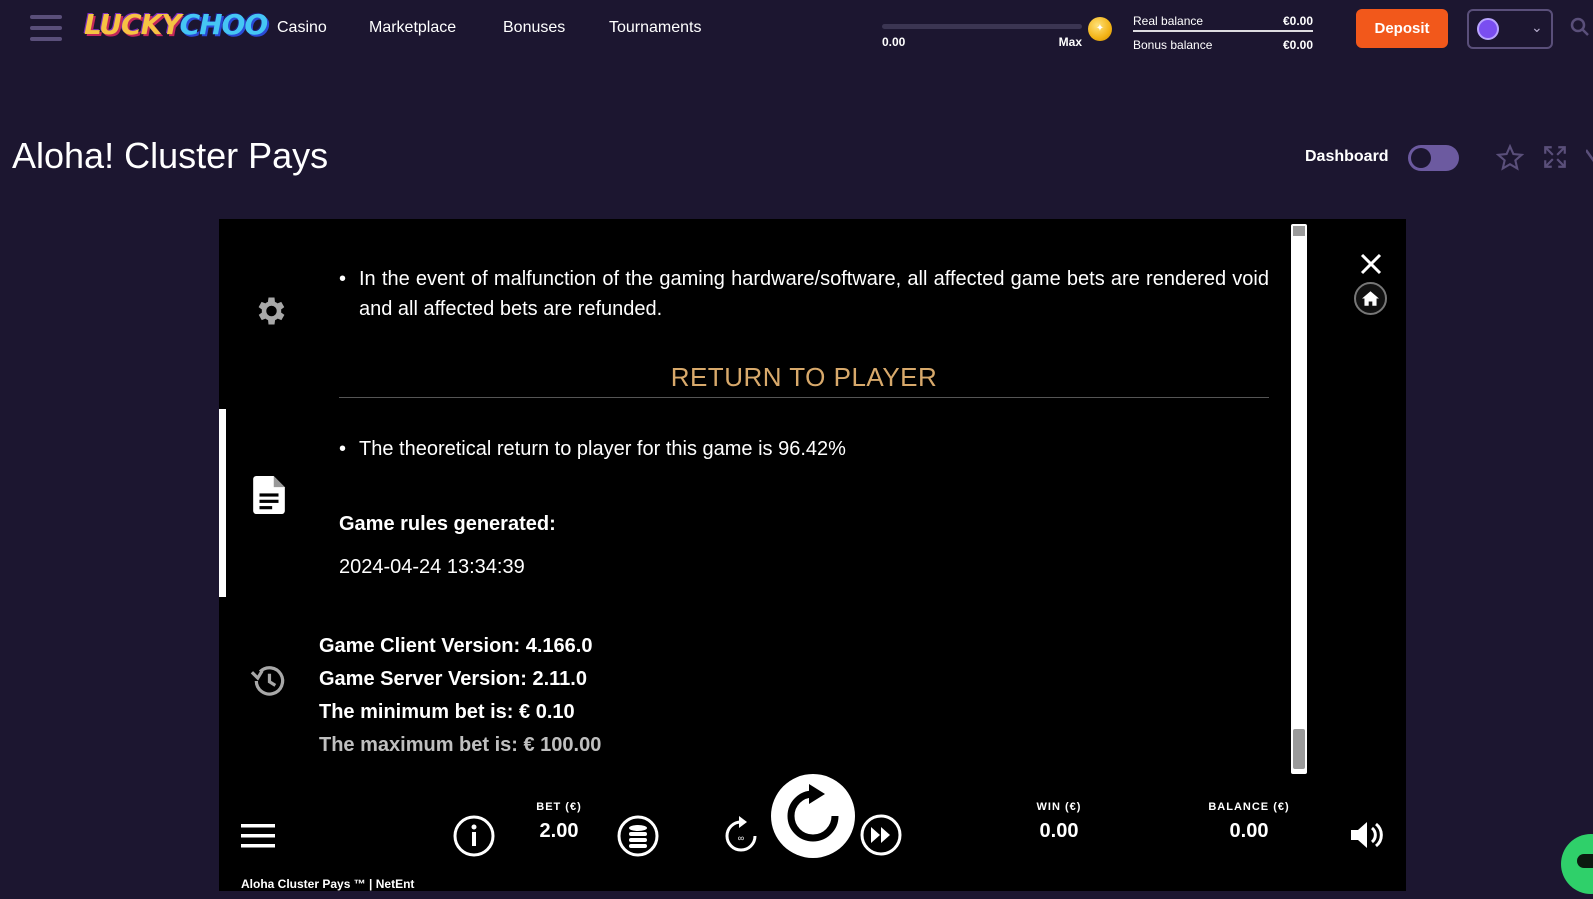  Describe the element at coordinates (460, 745) in the screenshot. I see `max-bet: The maximum bet is: € 100.00` at that location.